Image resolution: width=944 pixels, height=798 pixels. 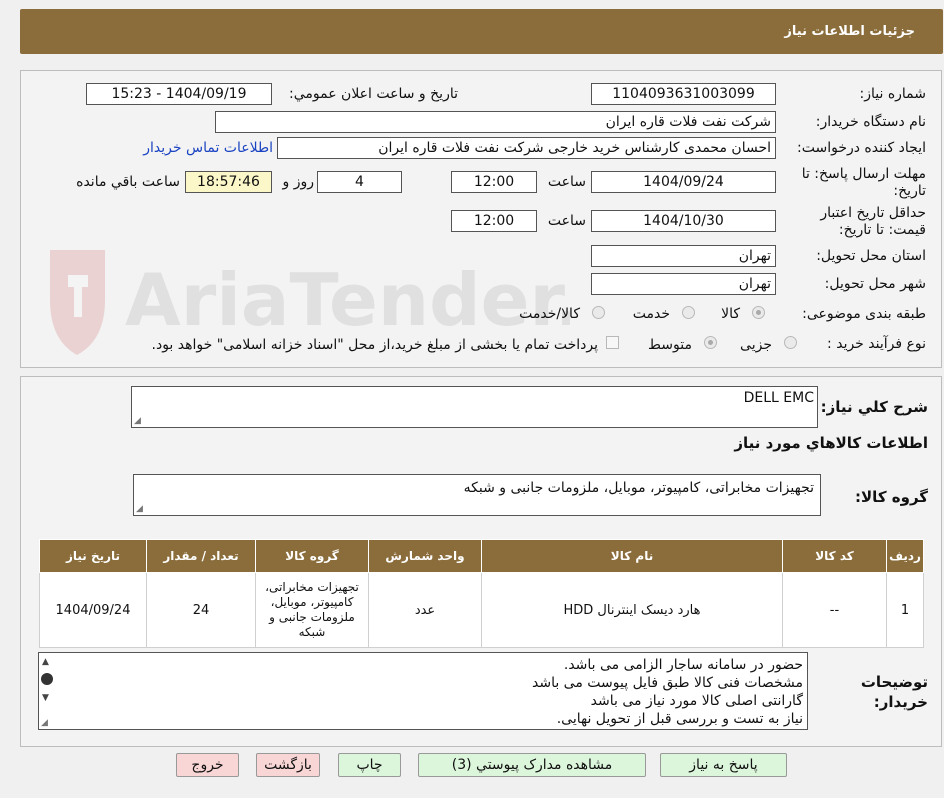 What do you see at coordinates (870, 122) in the screenshot?
I see `buyer-org-label: نام دستگاه خريدار:` at bounding box center [870, 122].